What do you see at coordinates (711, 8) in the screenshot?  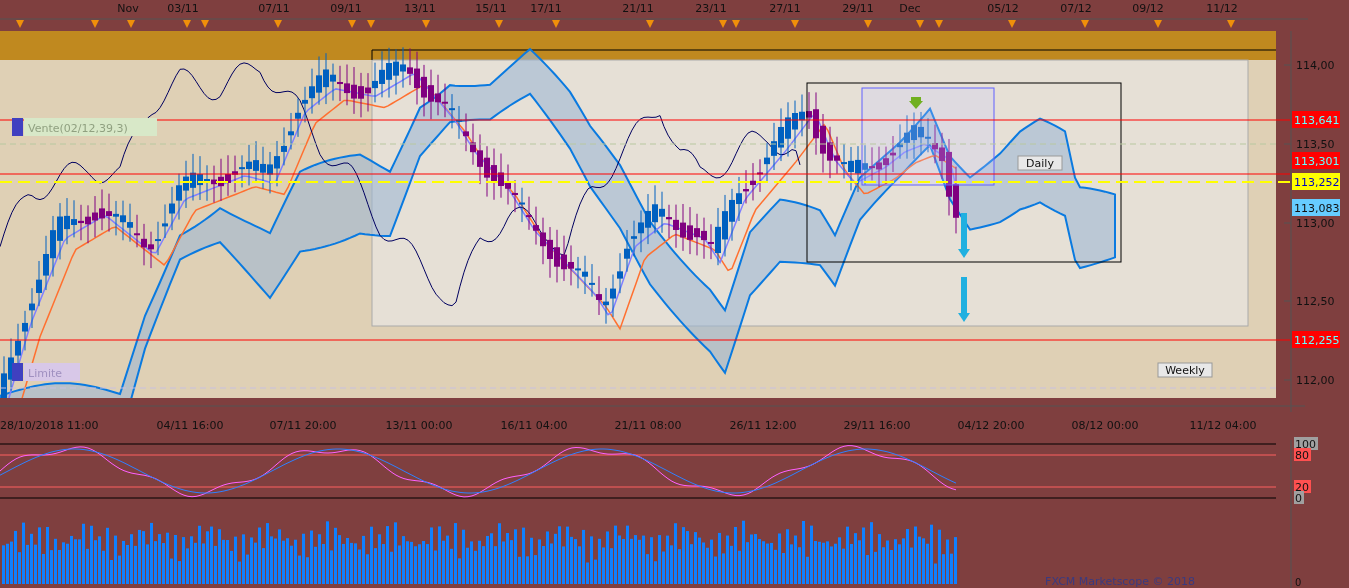 I see `date-label: 23/11` at bounding box center [711, 8].